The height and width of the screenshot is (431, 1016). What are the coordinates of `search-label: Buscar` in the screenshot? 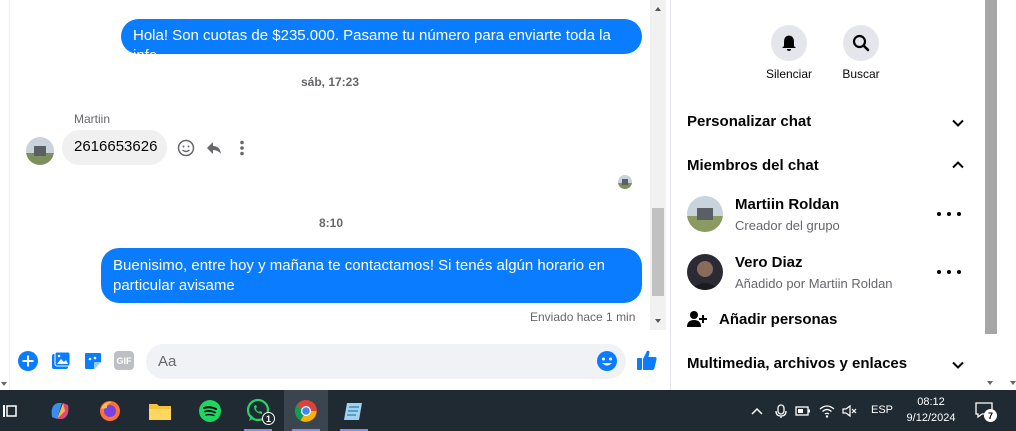 It's located at (861, 74).